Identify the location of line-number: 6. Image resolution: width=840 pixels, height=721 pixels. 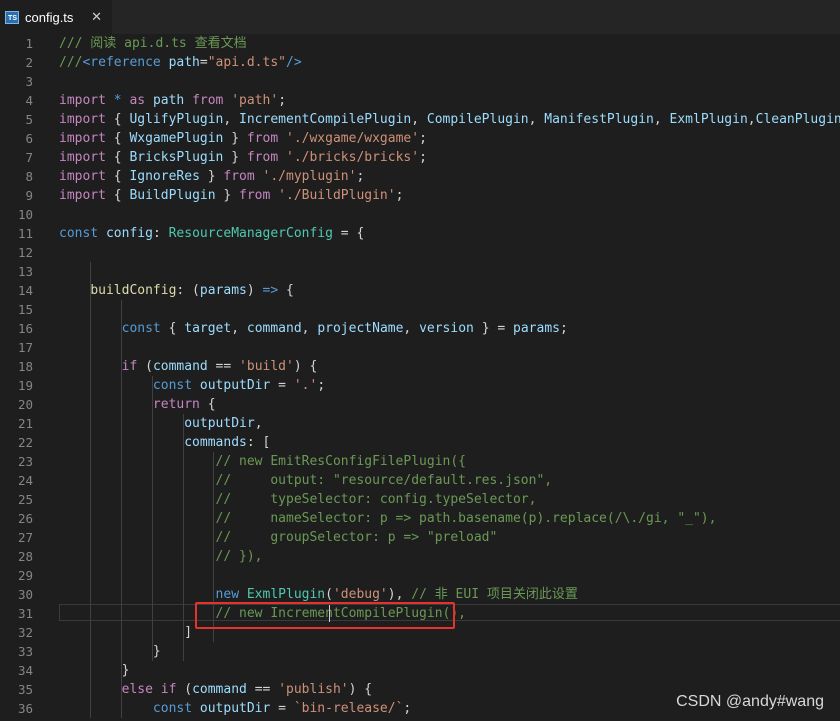
(29, 138).